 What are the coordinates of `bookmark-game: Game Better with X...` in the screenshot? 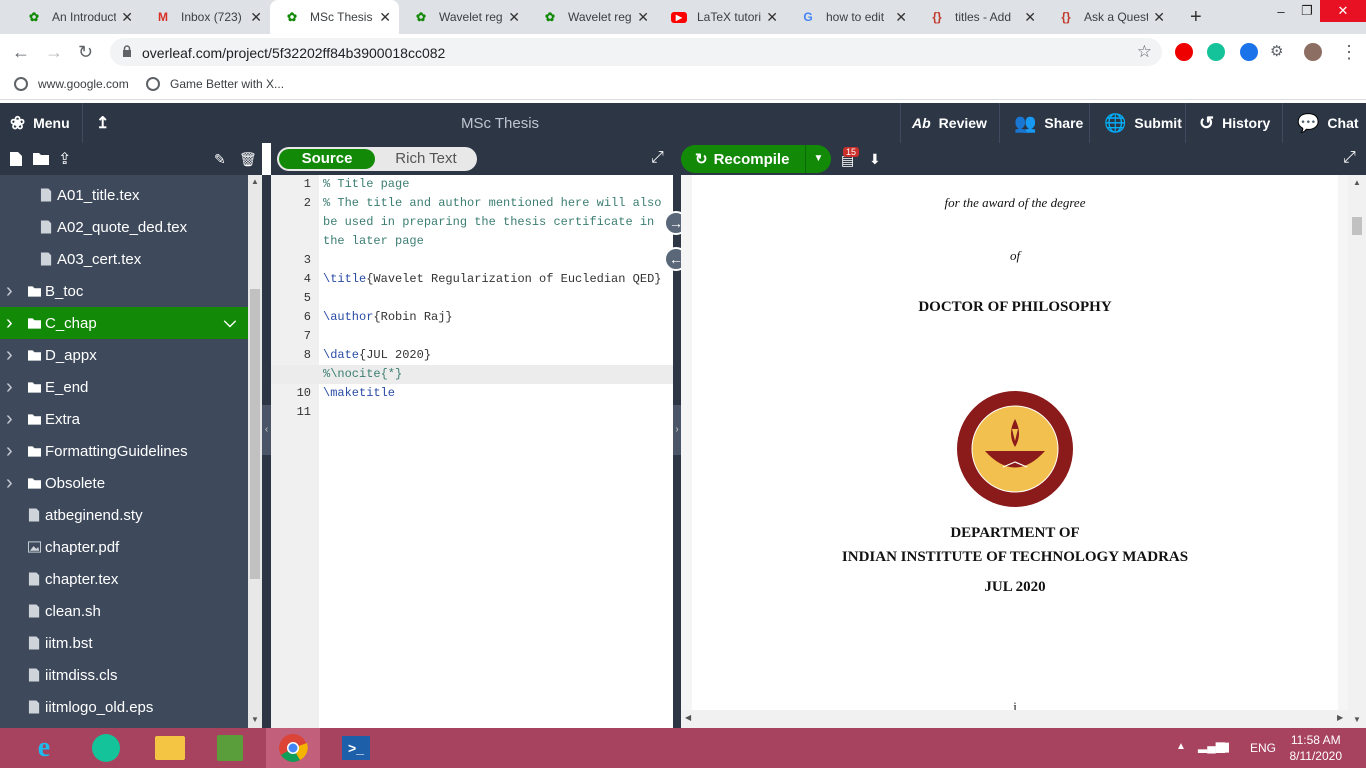 It's located at (215, 84).